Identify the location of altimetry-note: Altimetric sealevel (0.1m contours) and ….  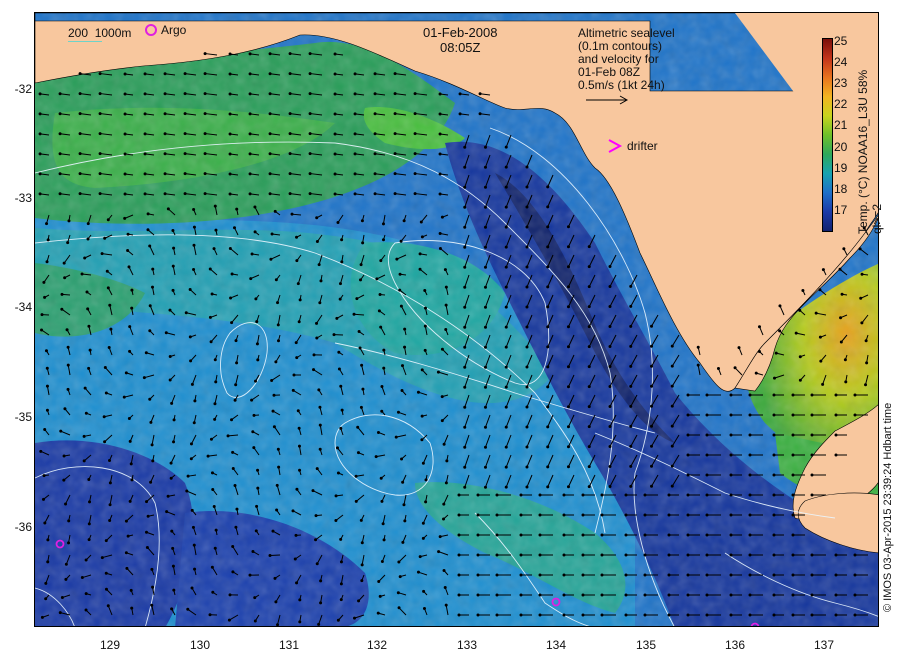
(626, 59).